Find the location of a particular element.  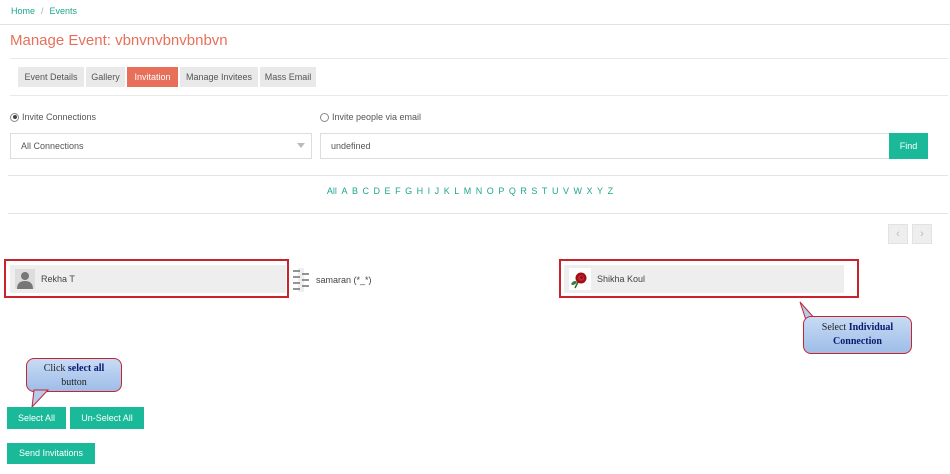

radio-selected-indicator is located at coordinates (14, 117).